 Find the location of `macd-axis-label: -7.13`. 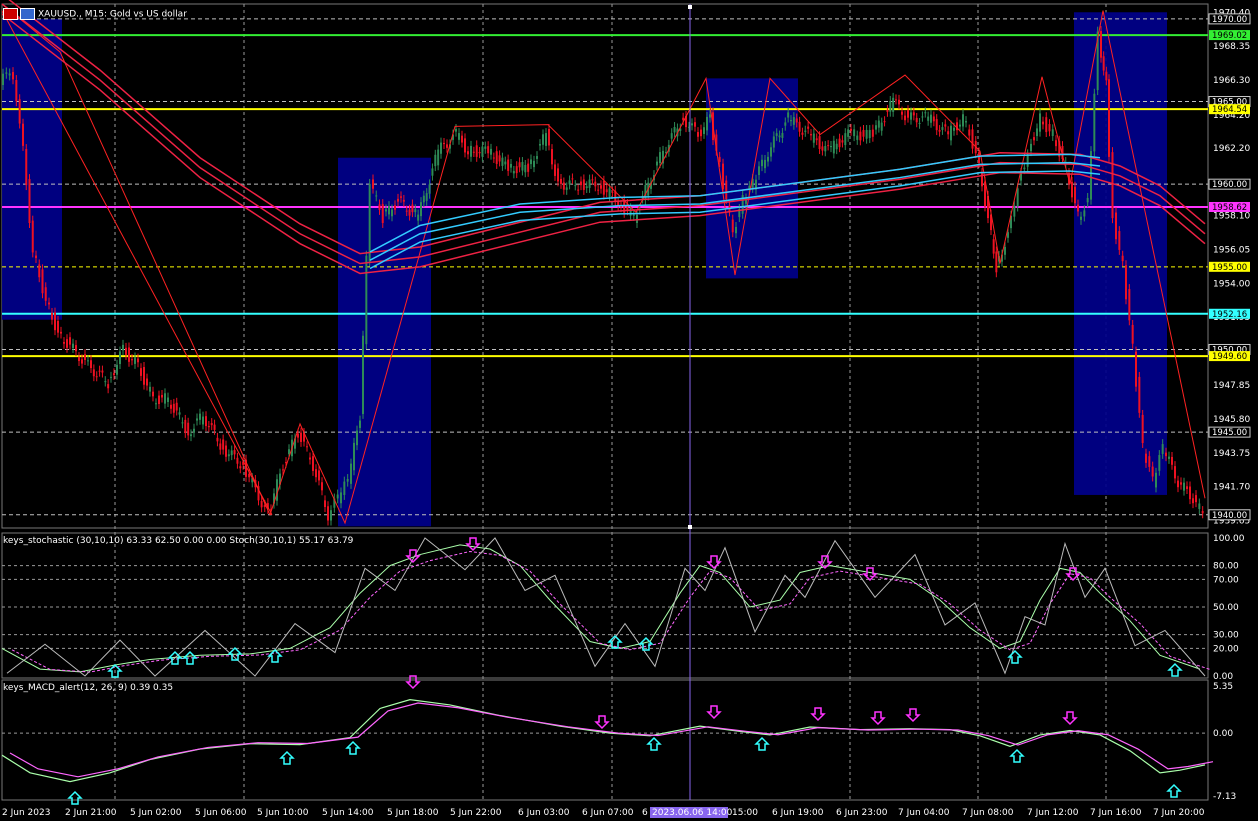

macd-axis-label: -7.13 is located at coordinates (1224, 797).